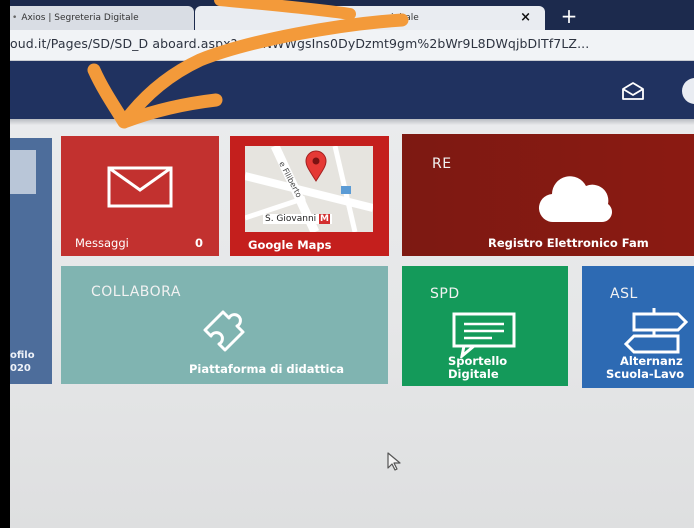 This screenshot has height=528, width=694. I want to click on new-tab-button: +, so click(569, 16).